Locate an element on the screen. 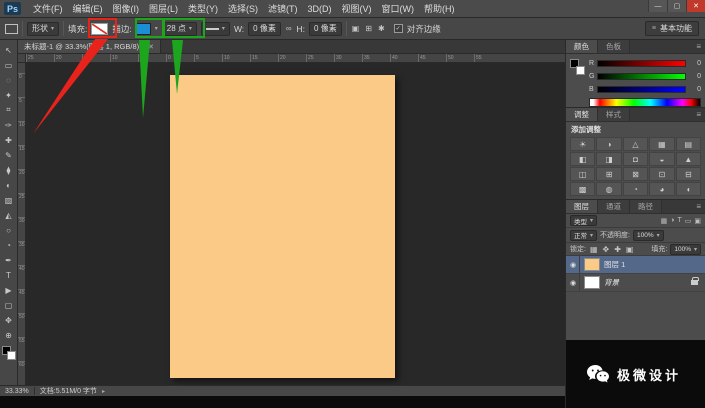  tab-styles: 样式 is located at coordinates (614, 114).